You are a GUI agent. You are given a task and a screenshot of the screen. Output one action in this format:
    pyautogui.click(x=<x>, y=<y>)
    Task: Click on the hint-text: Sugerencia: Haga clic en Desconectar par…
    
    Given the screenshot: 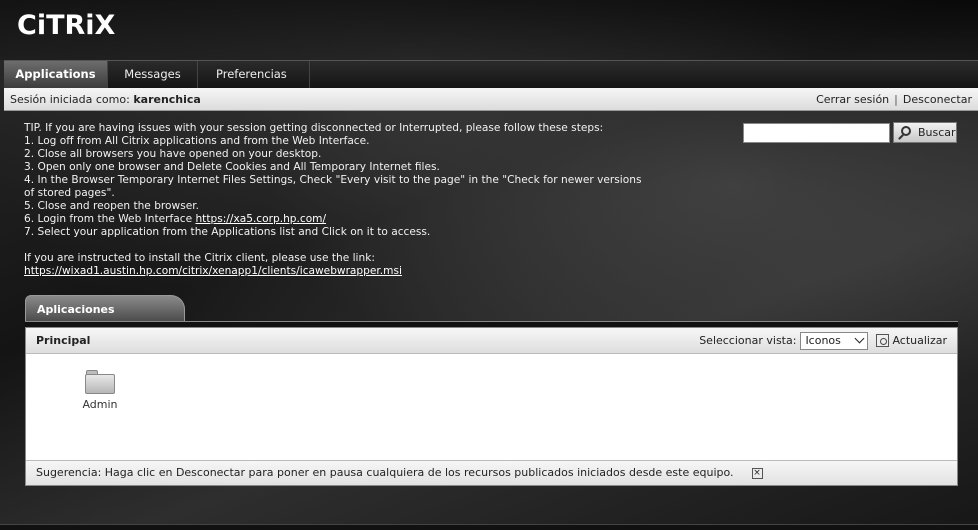 What is the action you would take?
    pyautogui.click(x=385, y=472)
    